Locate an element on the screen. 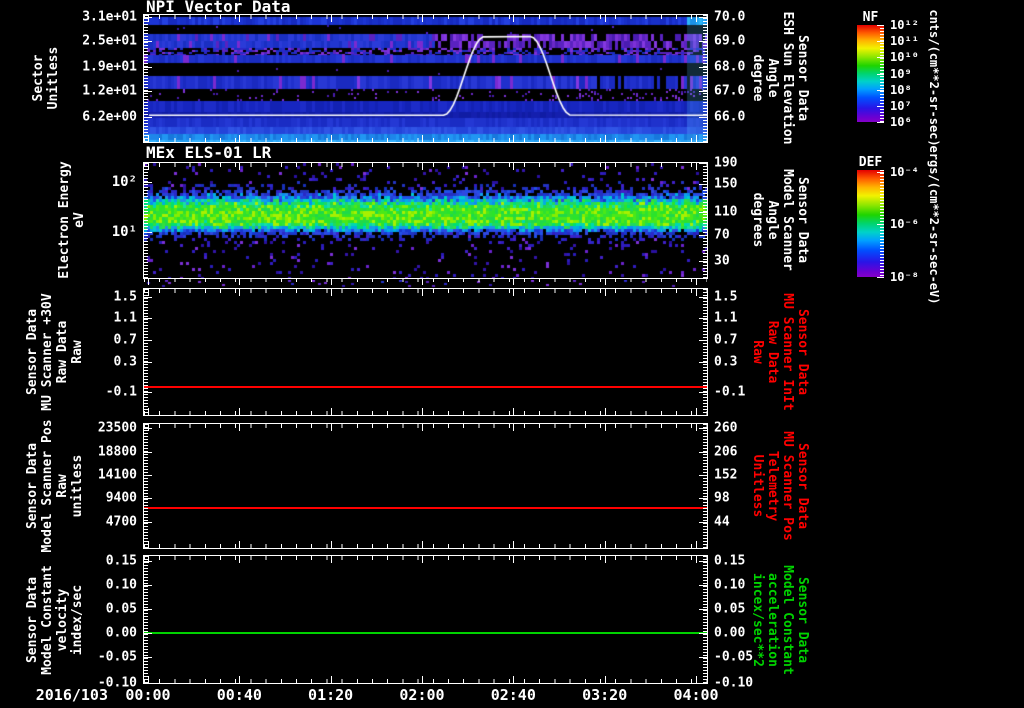 This screenshot has height=708, width=1024. y-tick-label: 10¹ is located at coordinates (124, 232).